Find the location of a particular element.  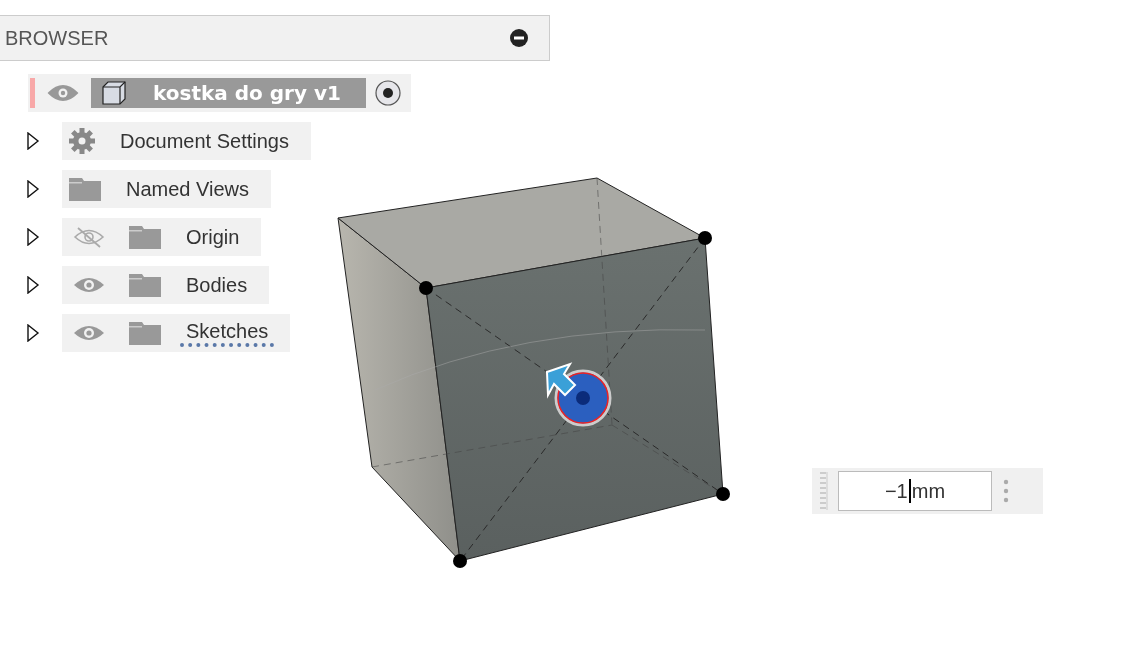

active-marker is located at coordinates (32, 93).